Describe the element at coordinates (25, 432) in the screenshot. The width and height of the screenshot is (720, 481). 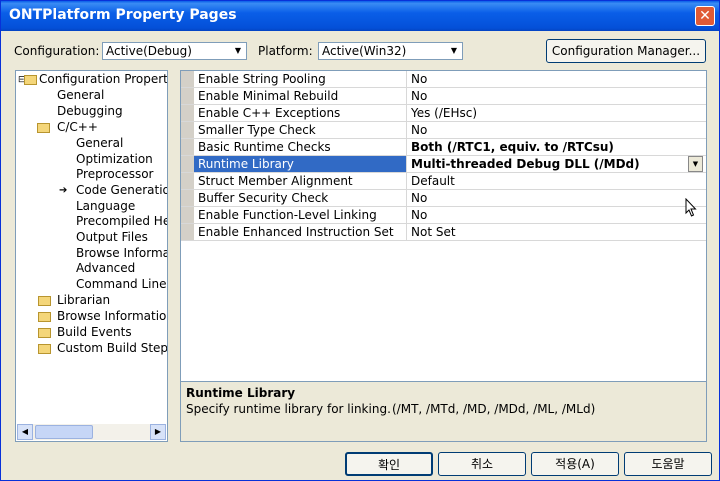
I see `scroll-left-icon: ◀` at that location.